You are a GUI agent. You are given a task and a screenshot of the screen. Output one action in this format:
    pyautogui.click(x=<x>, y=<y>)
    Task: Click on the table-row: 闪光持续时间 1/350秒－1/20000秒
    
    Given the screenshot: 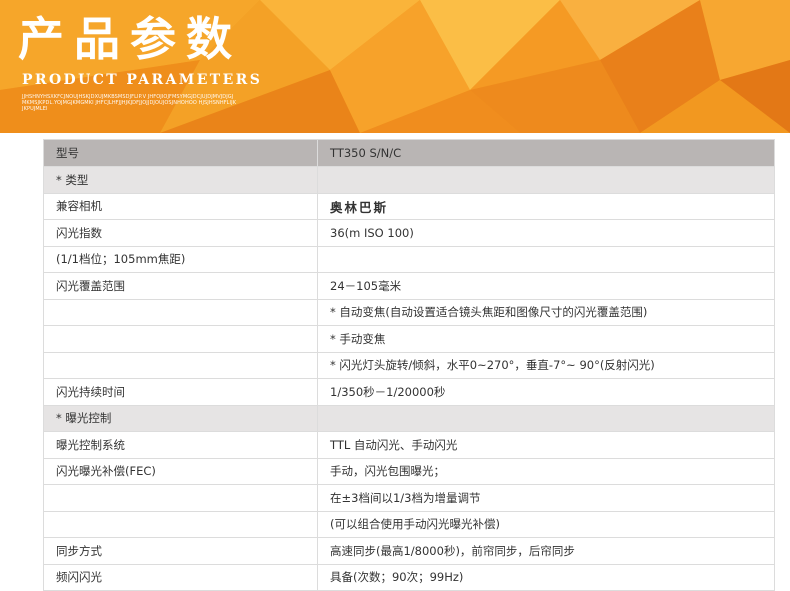 What is the action you would take?
    pyautogui.click(x=409, y=392)
    